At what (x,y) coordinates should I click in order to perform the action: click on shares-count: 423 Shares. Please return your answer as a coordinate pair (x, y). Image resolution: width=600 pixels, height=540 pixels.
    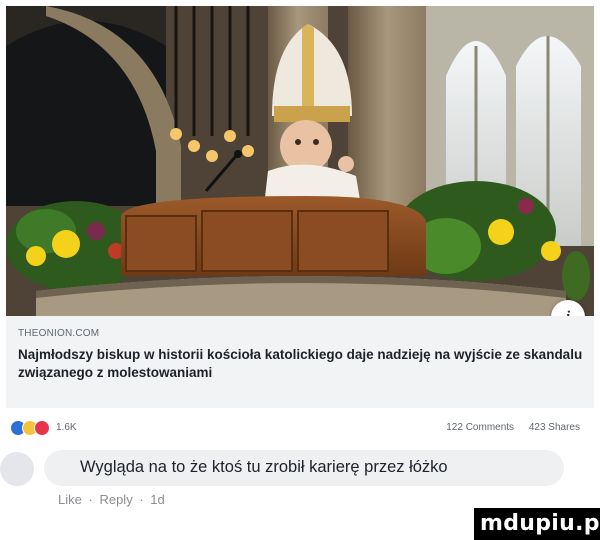
    Looking at the image, I should click on (554, 427).